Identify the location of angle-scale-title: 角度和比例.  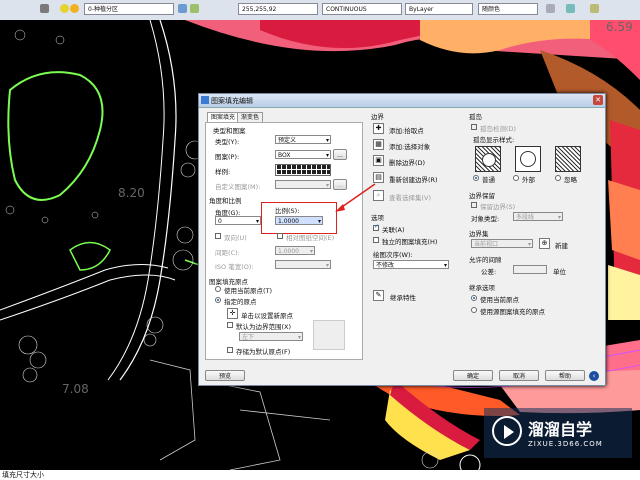
(225, 201).